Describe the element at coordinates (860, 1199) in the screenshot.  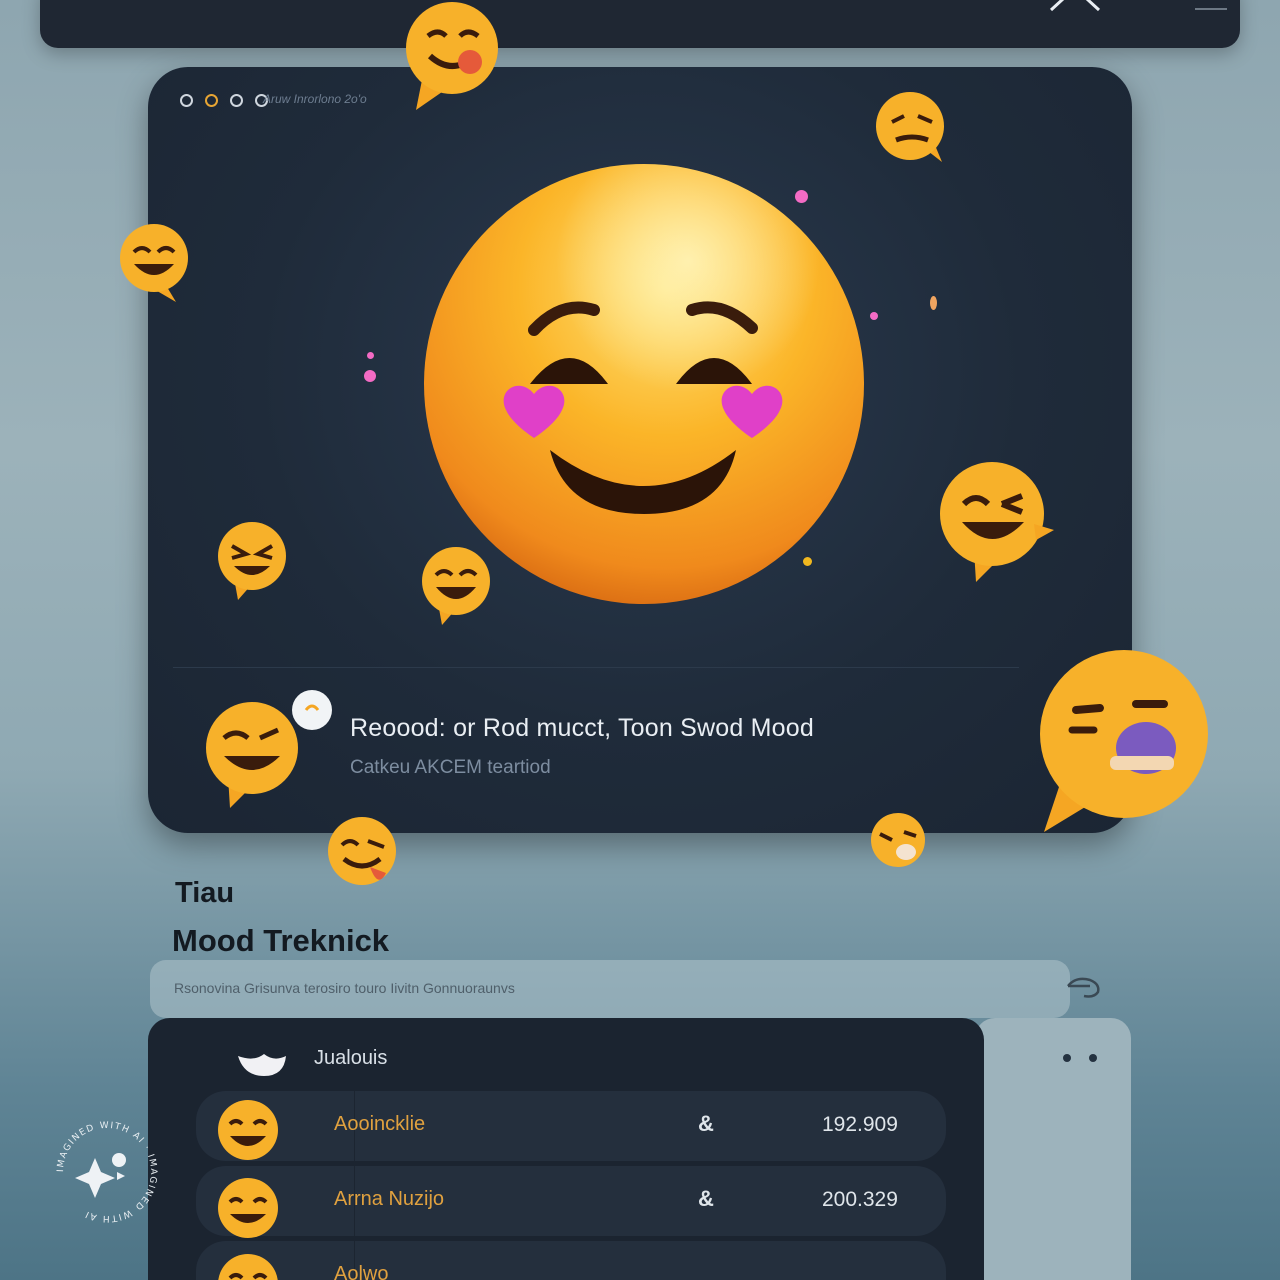
I see `row-value: 200.329` at that location.